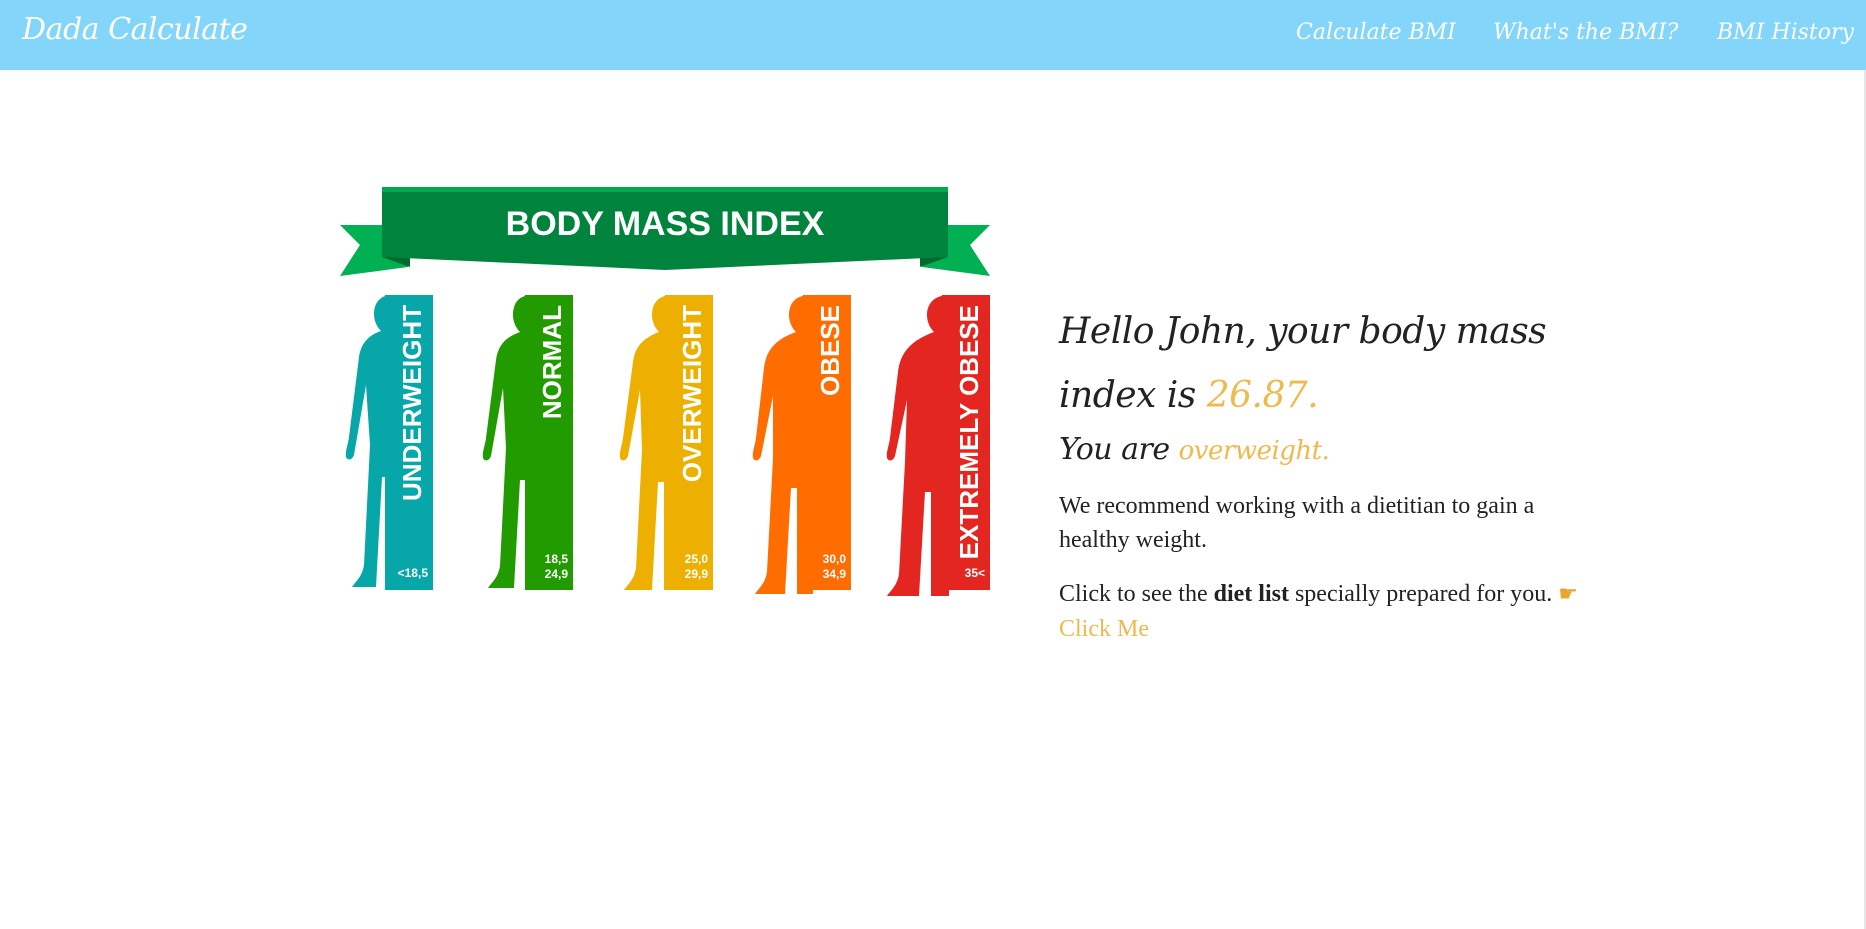 This screenshot has width=1866, height=929. Describe the element at coordinates (1136, 594) in the screenshot. I see `diet-prefix: Click to see the` at that location.